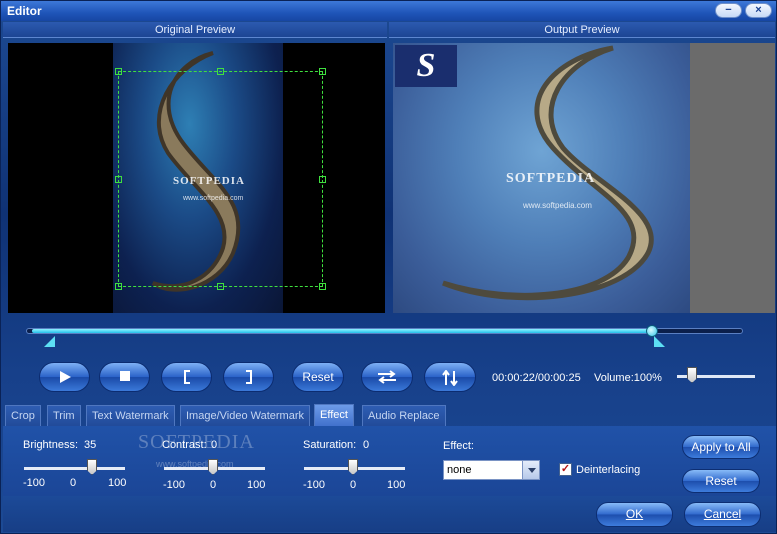 Image resolution: width=777 pixels, height=534 pixels. What do you see at coordinates (728, 10) in the screenshot?
I see `minimize-button: −` at bounding box center [728, 10].